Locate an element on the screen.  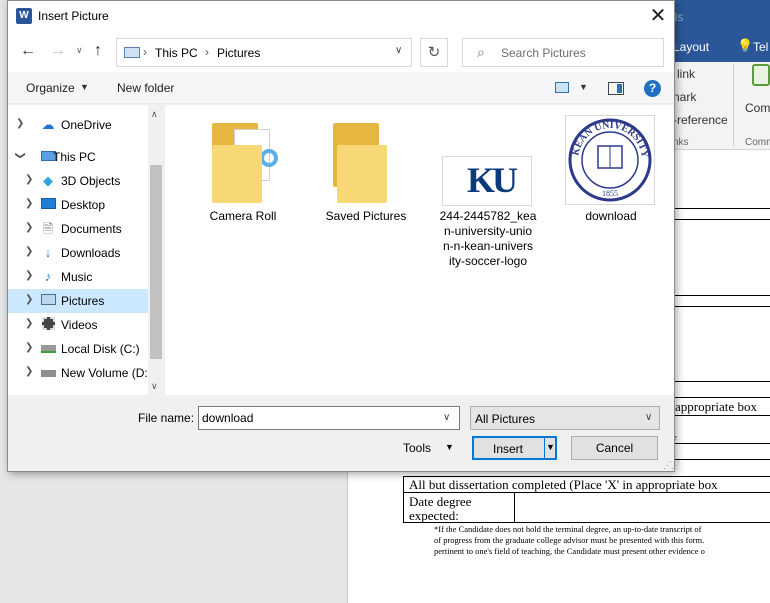
tell-me-label: Tel is located at coordinates (760, 47).